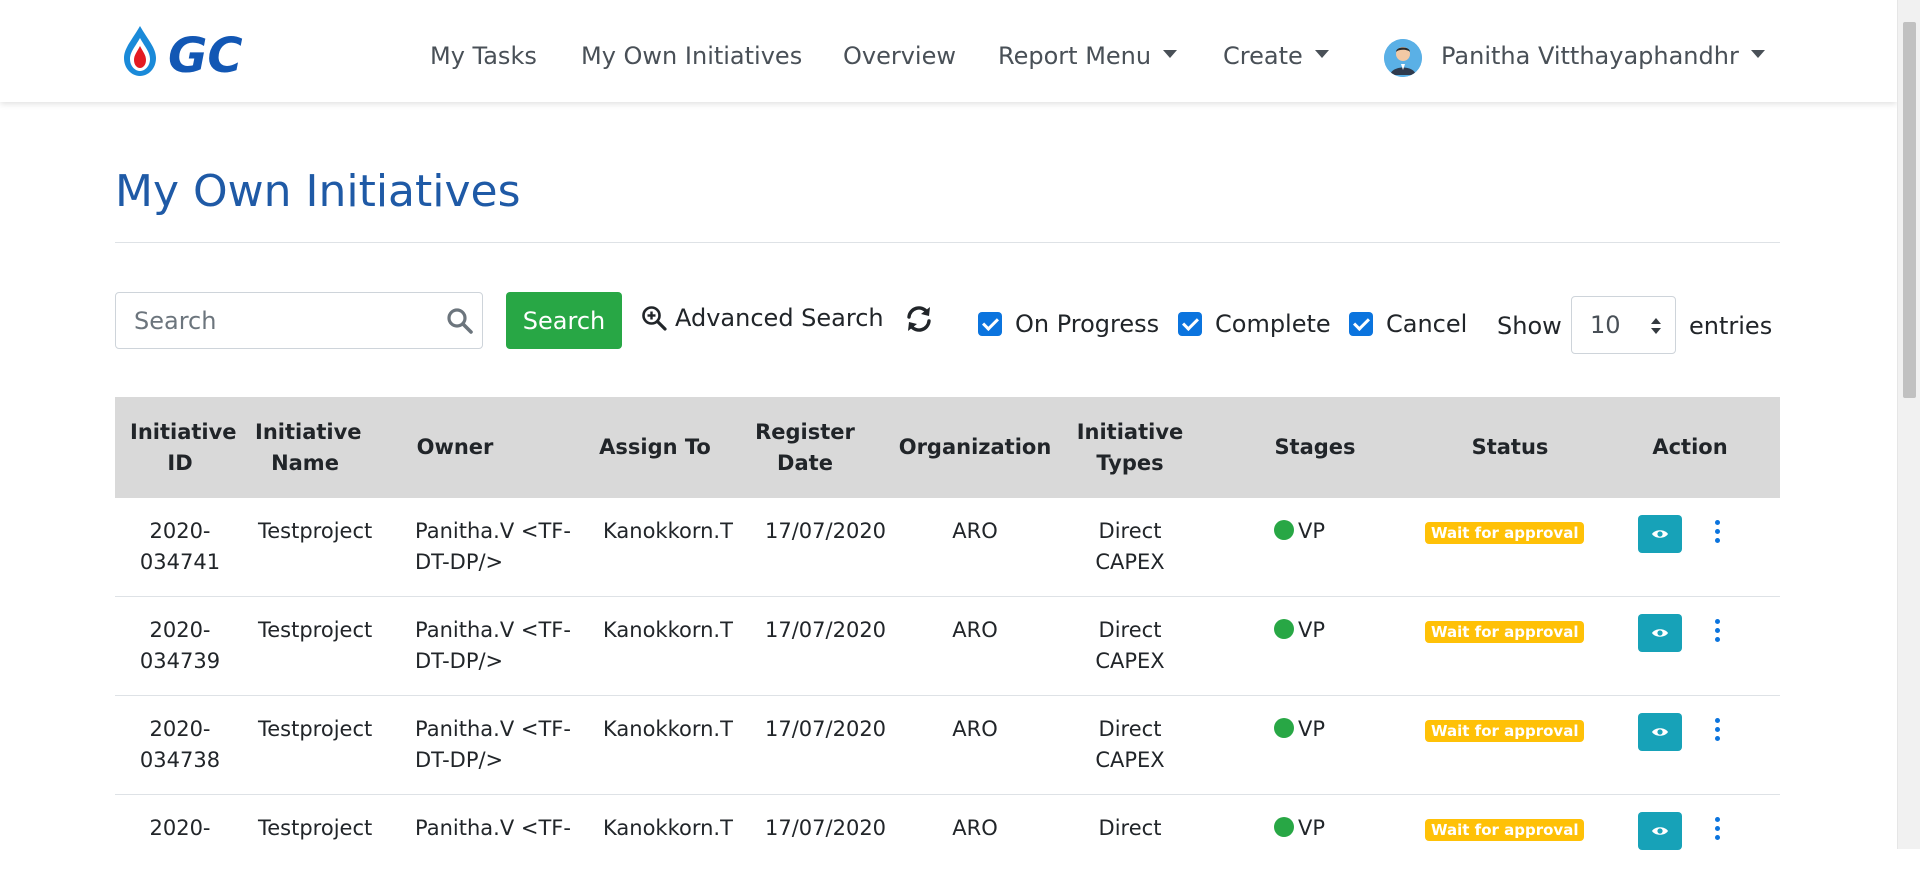 This screenshot has height=894, width=1920. What do you see at coordinates (455, 447) in the screenshot?
I see `col-owner: Owner` at bounding box center [455, 447].